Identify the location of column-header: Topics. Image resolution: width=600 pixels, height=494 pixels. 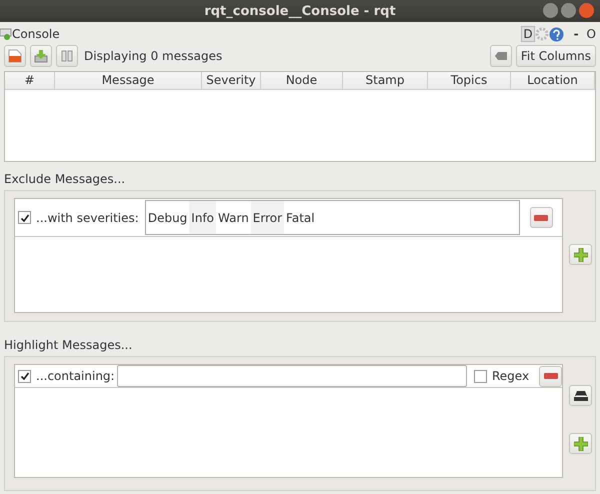
(469, 80).